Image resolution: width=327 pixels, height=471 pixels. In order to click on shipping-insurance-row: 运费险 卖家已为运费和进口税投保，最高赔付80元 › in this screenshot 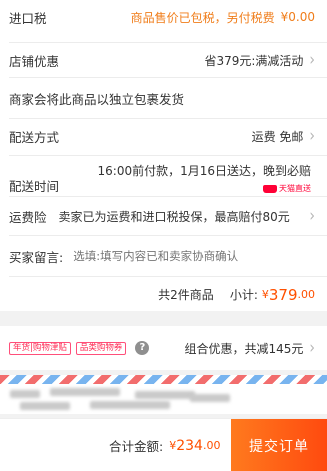, I will do `click(163, 216)`.